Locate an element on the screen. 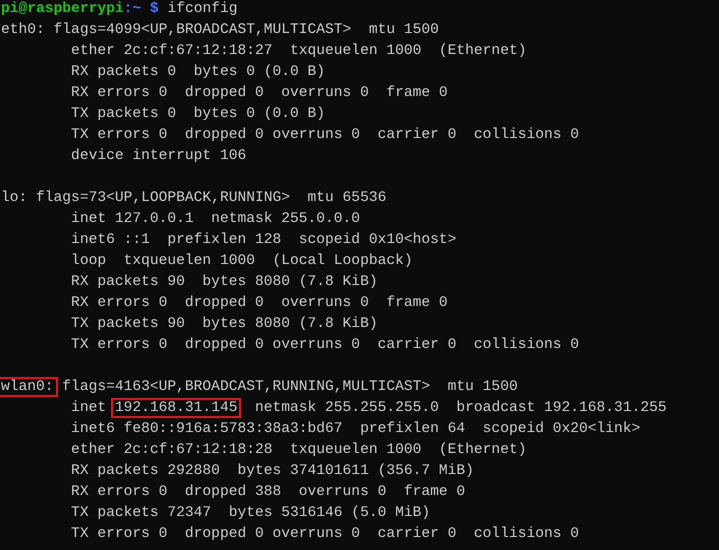 This screenshot has height=550, width=719. output-text: eth0: flags=4099<UP,BROADCAST,MULTICAST> mtu 1500 is located at coordinates (220, 30).